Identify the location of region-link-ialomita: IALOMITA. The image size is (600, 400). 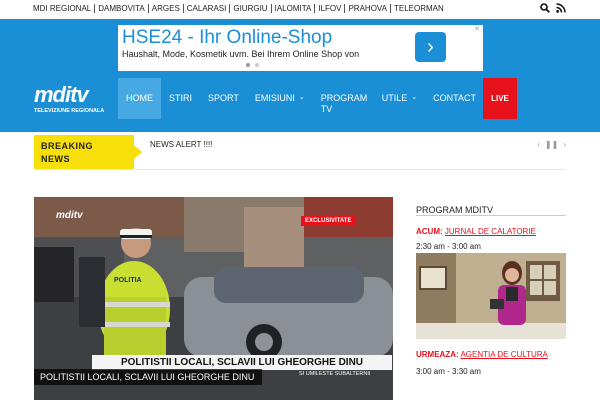
(294, 8).